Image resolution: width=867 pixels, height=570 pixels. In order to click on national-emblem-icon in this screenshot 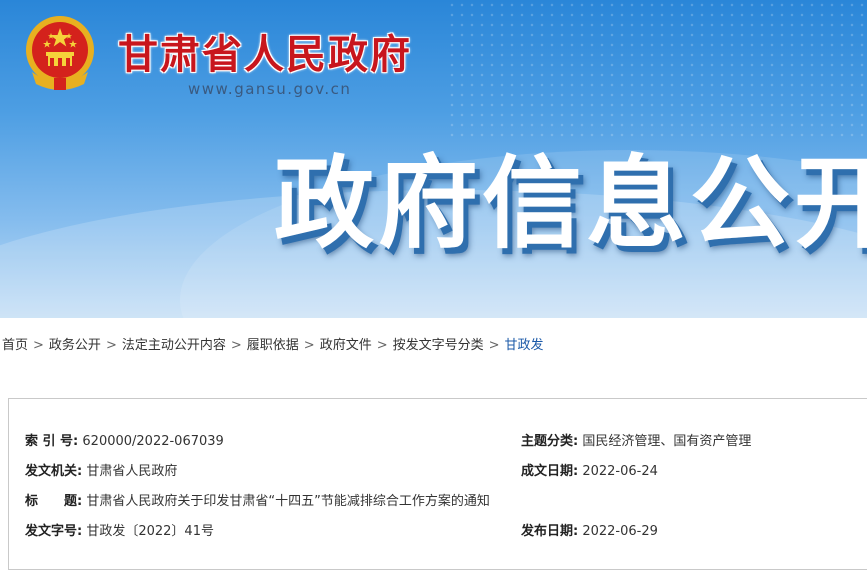, I will do `click(60, 53)`.